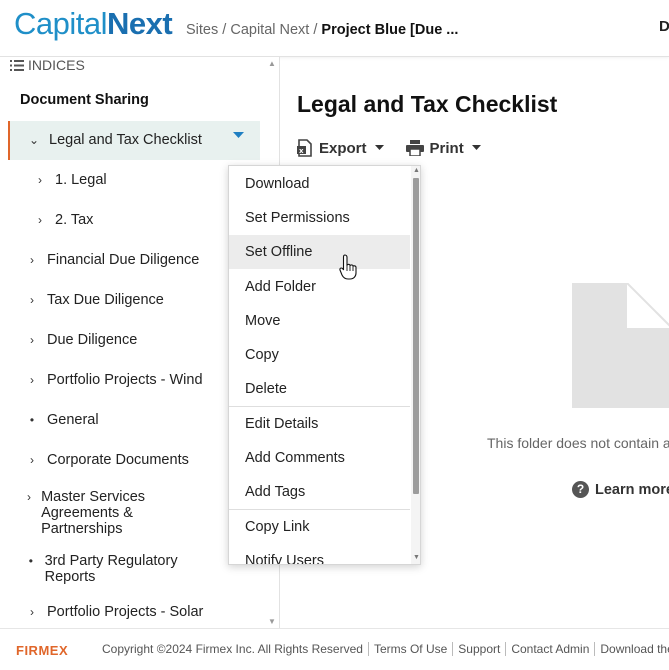 This screenshot has width=669, height=670. Describe the element at coordinates (125, 612) in the screenshot. I see `sidebar-item-label: Portfolio Projects - Solar` at that location.